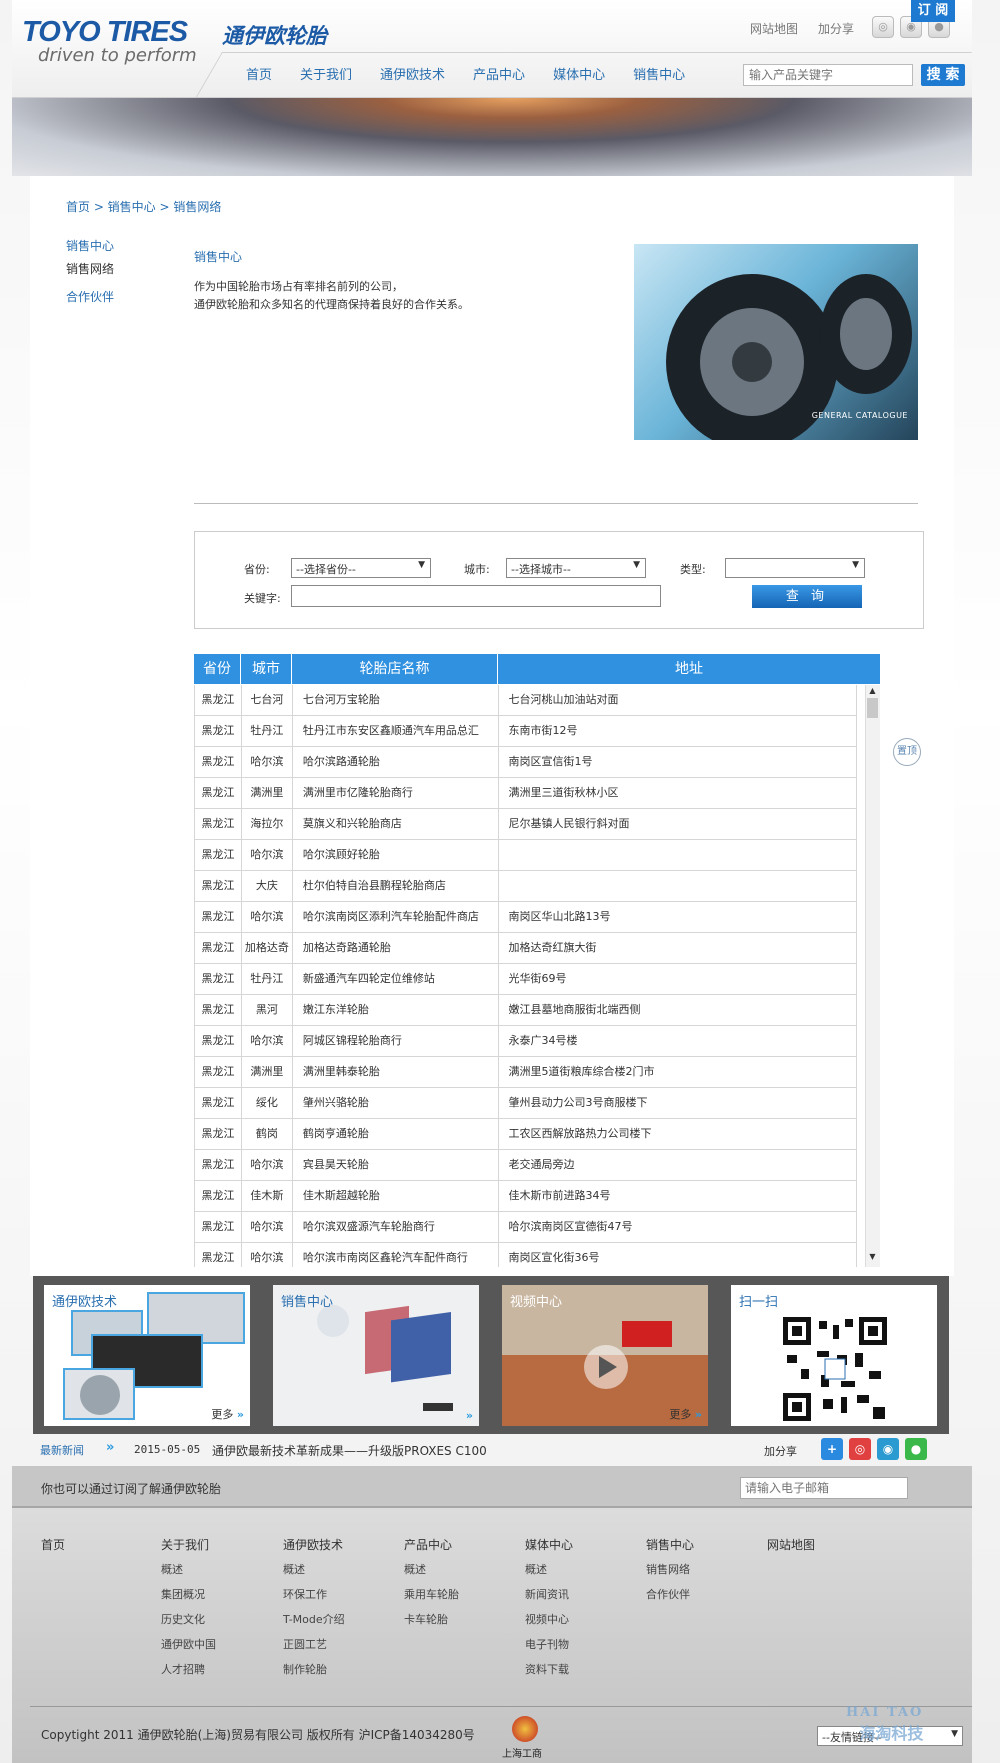 The width and height of the screenshot is (1000, 1763). I want to click on tile-technology: 通伊欧技术 更多 », so click(147, 1355).